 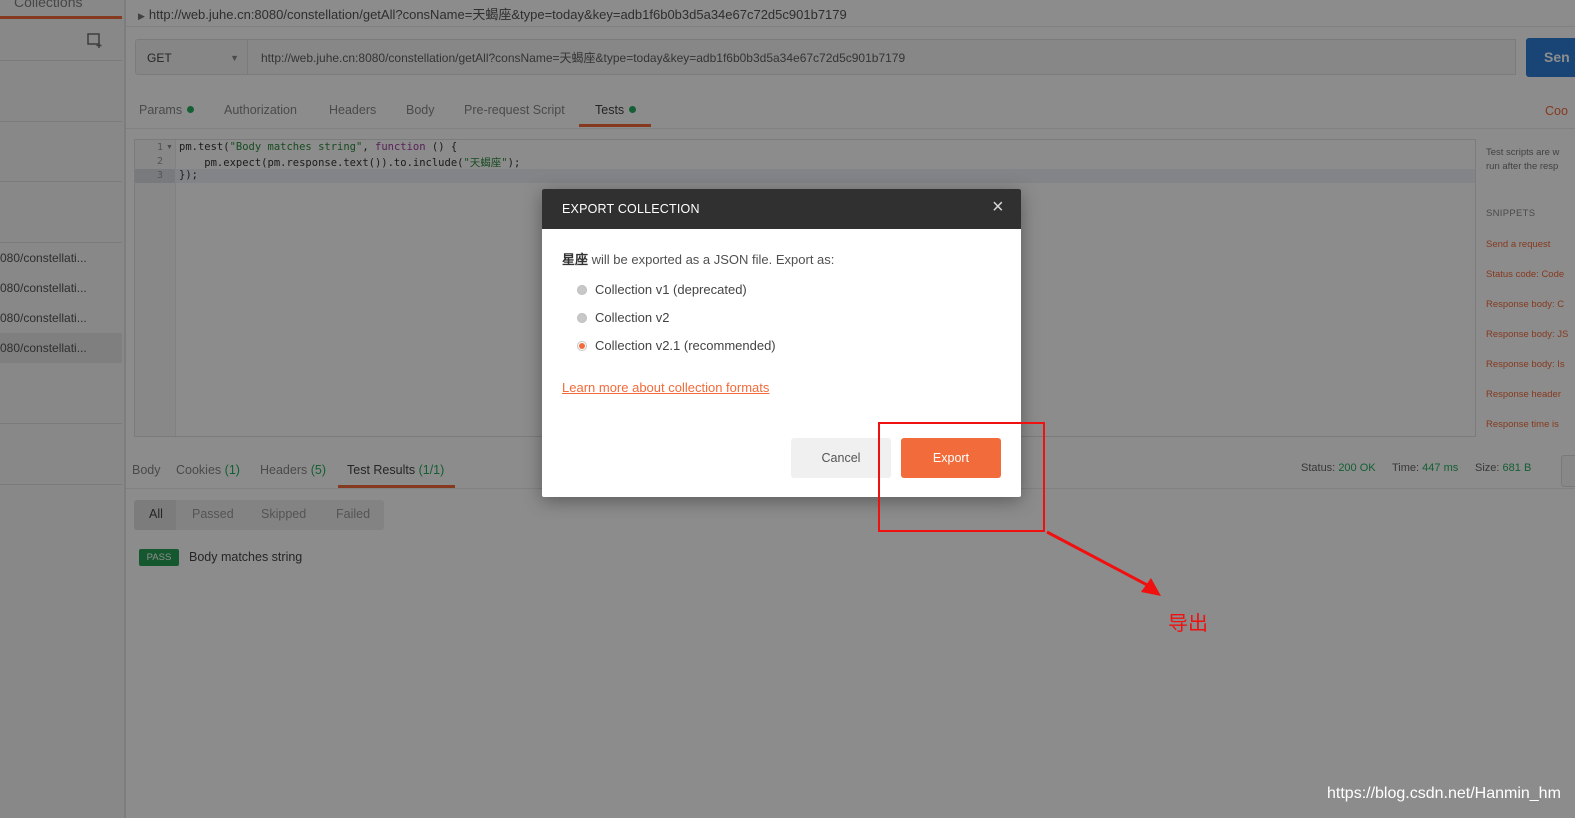 What do you see at coordinates (781, 209) in the screenshot?
I see `dialog-header: EXPORT COLLECTION ×` at bounding box center [781, 209].